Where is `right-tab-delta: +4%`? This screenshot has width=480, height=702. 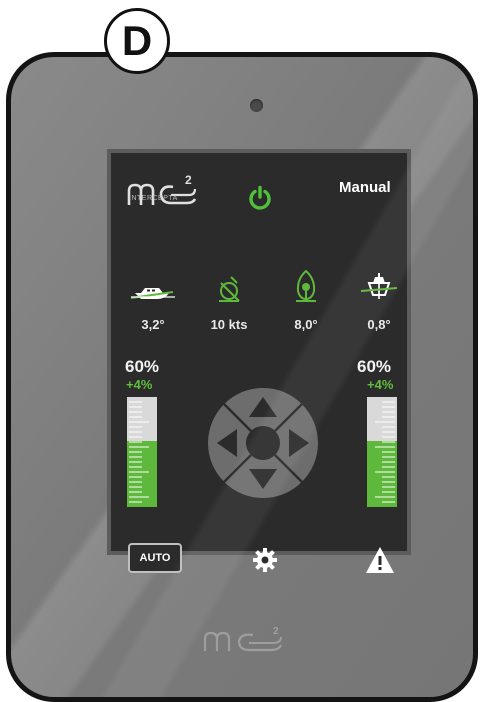
right-tab-delta: +4% is located at coordinates (380, 384).